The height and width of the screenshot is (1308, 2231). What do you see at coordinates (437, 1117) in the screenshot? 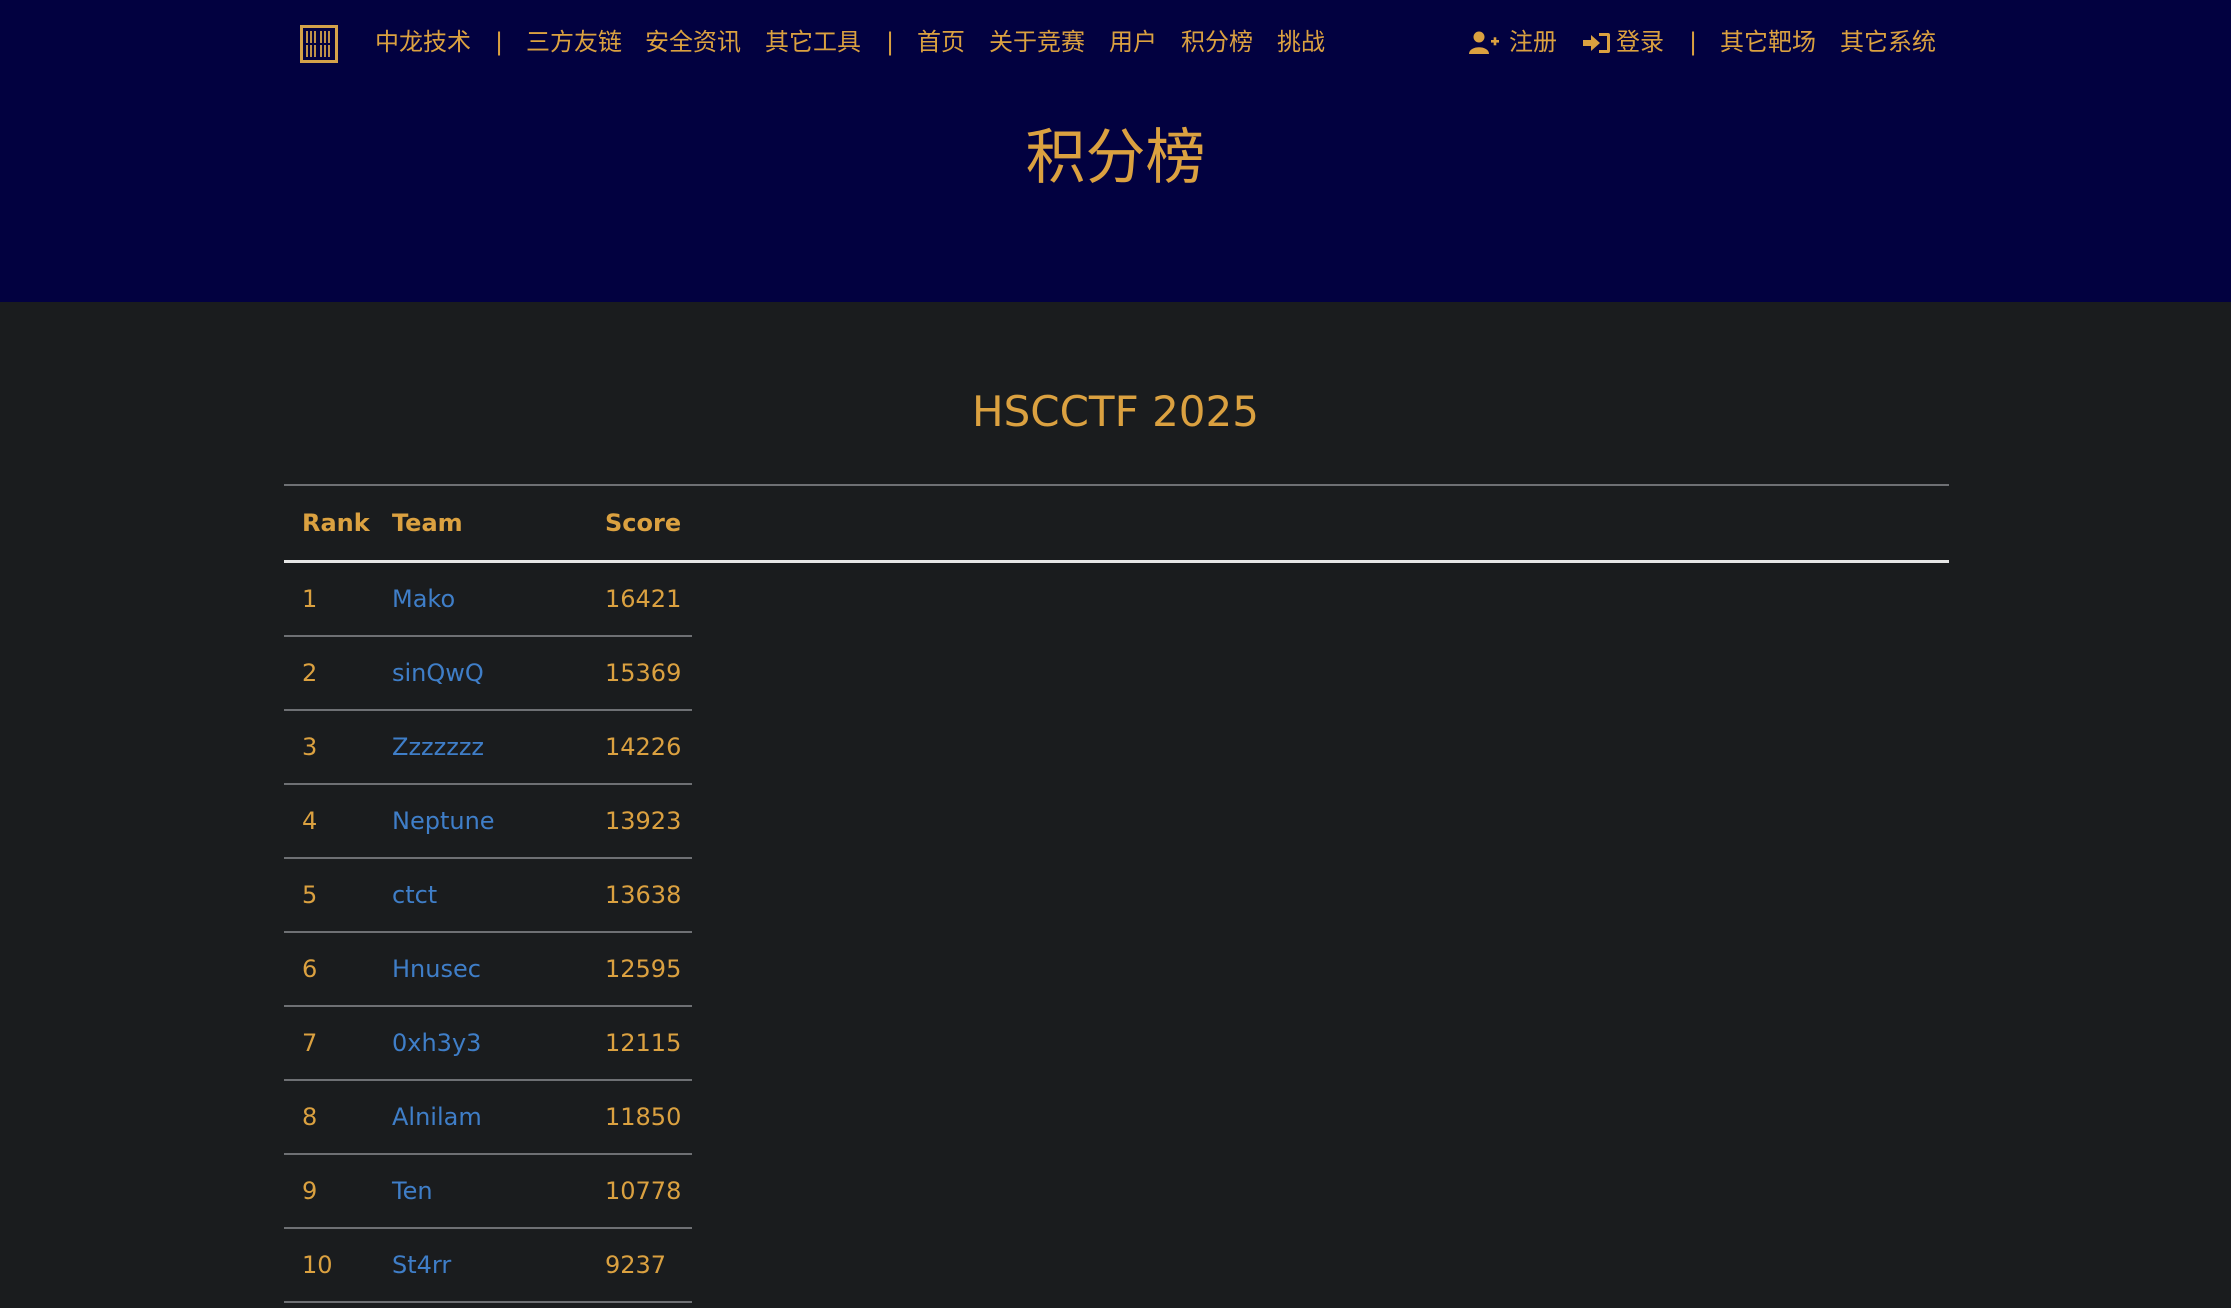
I see `row-team-link: Alnilam` at bounding box center [437, 1117].